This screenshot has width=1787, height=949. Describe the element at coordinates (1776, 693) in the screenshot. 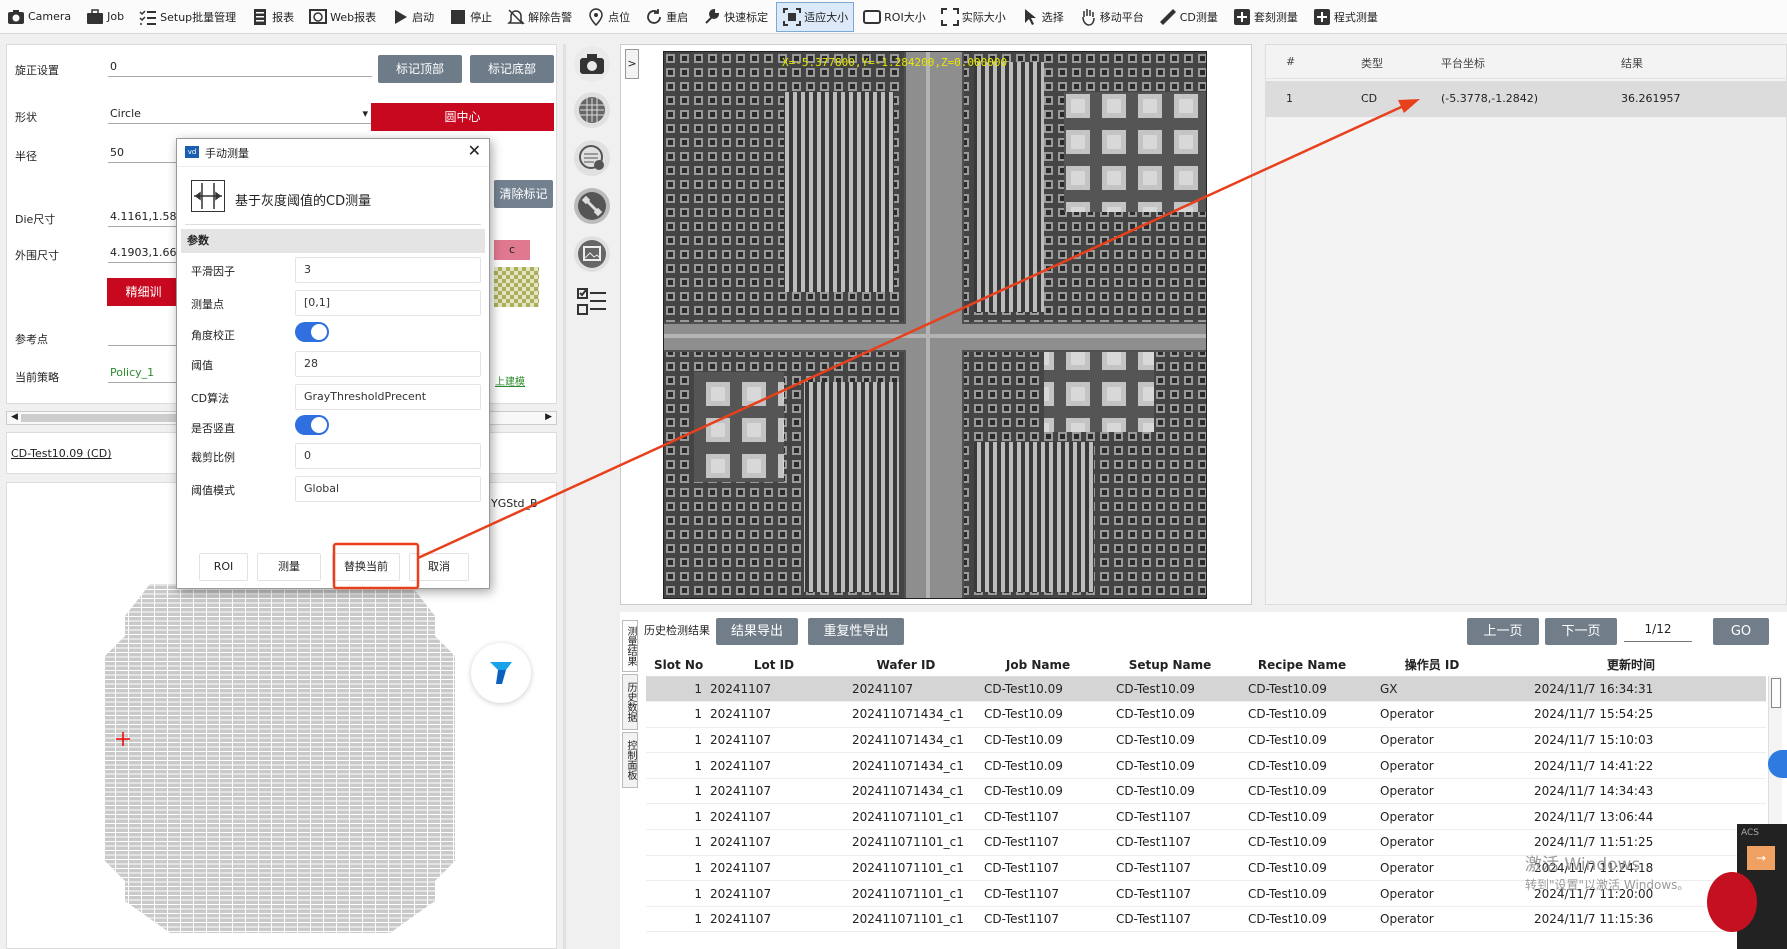

I see `history-scrollbar-thumb` at that location.